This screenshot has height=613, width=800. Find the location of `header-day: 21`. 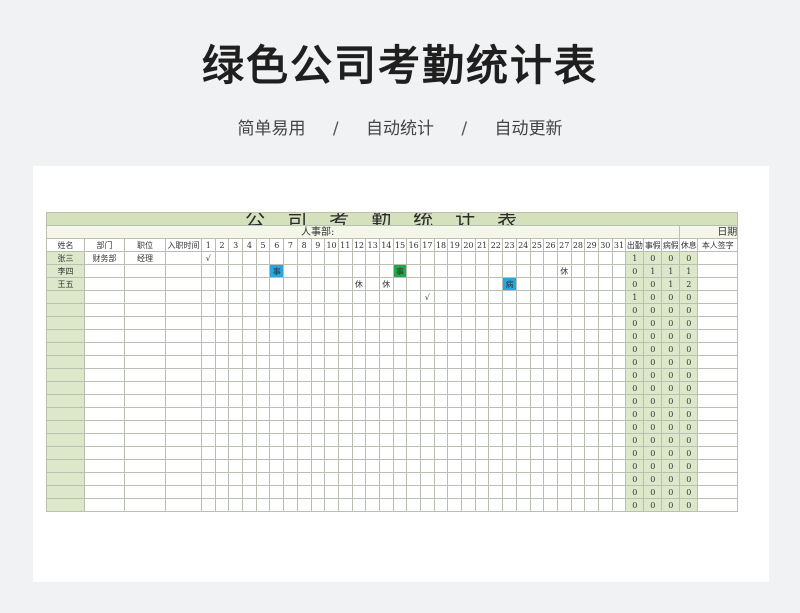

header-day: 21 is located at coordinates (482, 245).